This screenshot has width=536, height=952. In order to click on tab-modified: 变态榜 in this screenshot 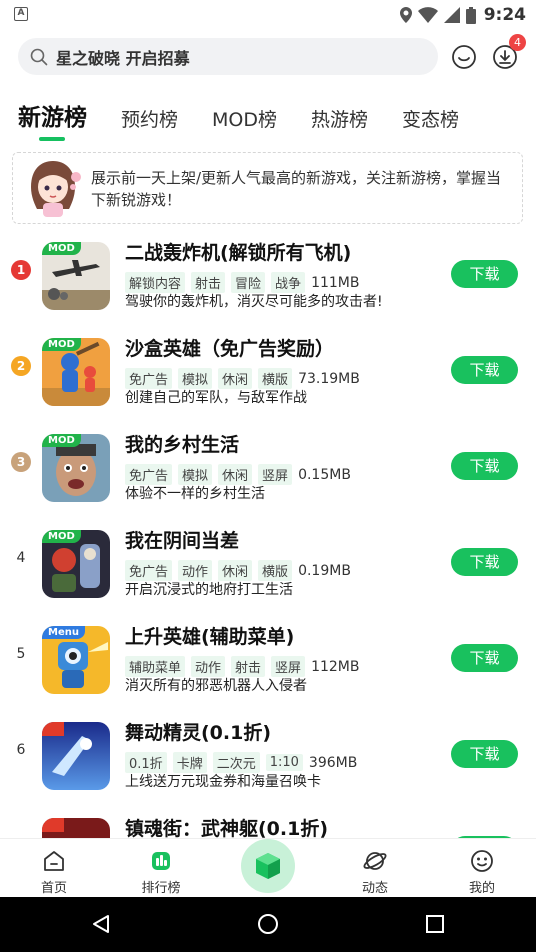, I will do `click(430, 118)`.